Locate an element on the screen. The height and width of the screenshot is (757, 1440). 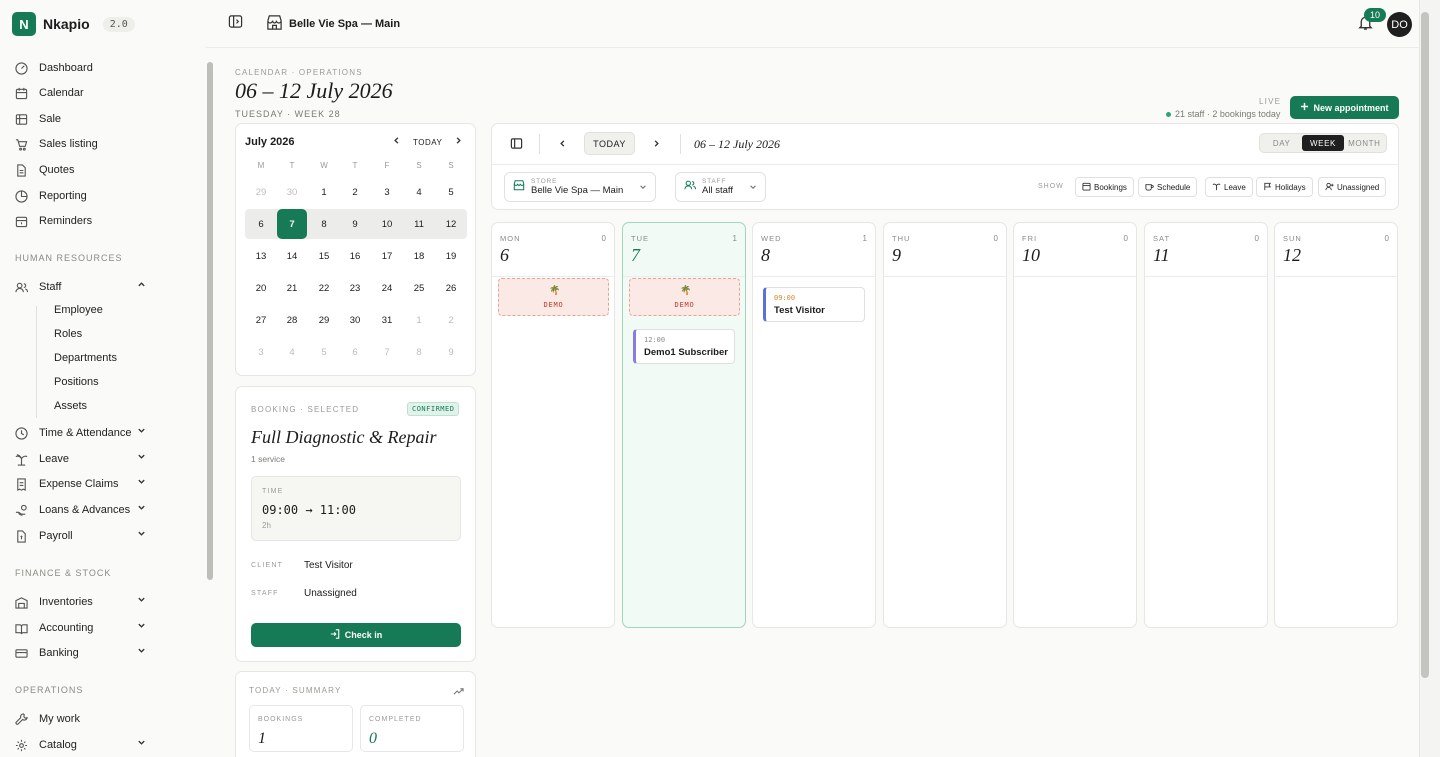
mini-calendar-today-button: TODAY is located at coordinates (427, 142).